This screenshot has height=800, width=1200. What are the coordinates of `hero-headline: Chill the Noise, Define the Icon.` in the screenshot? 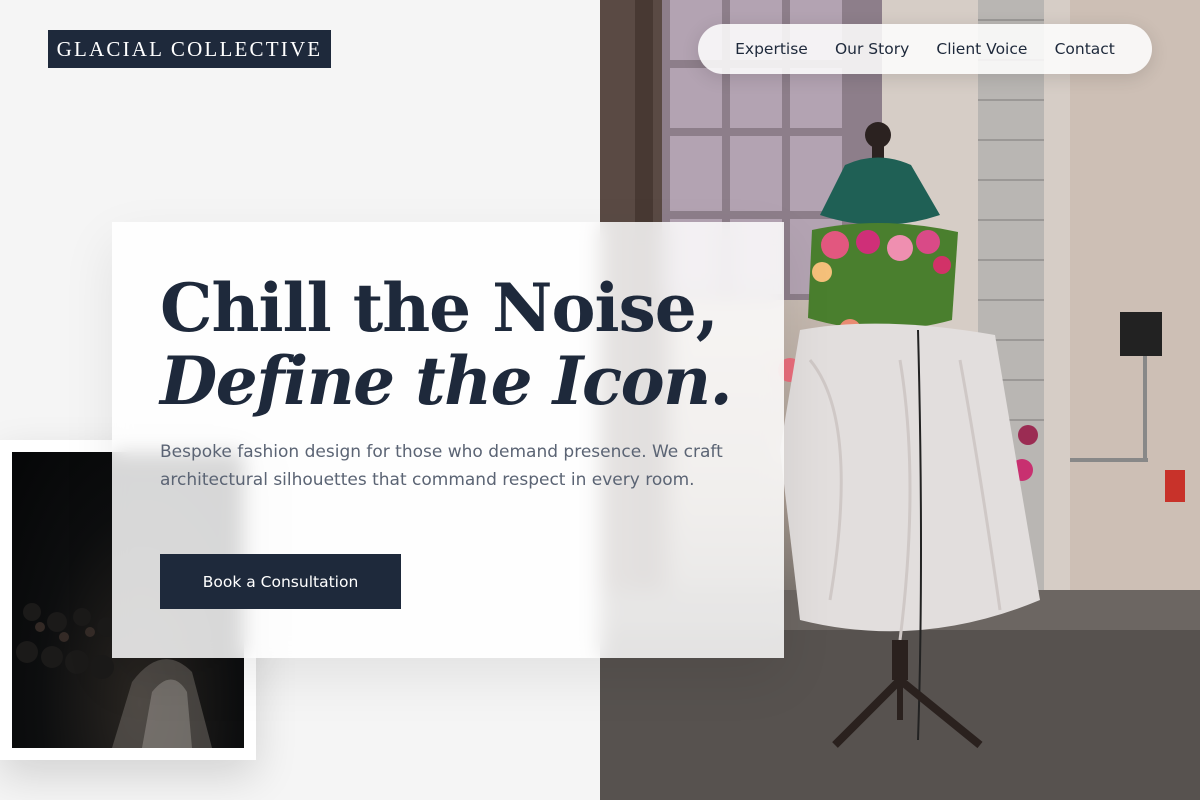 It's located at (446, 344).